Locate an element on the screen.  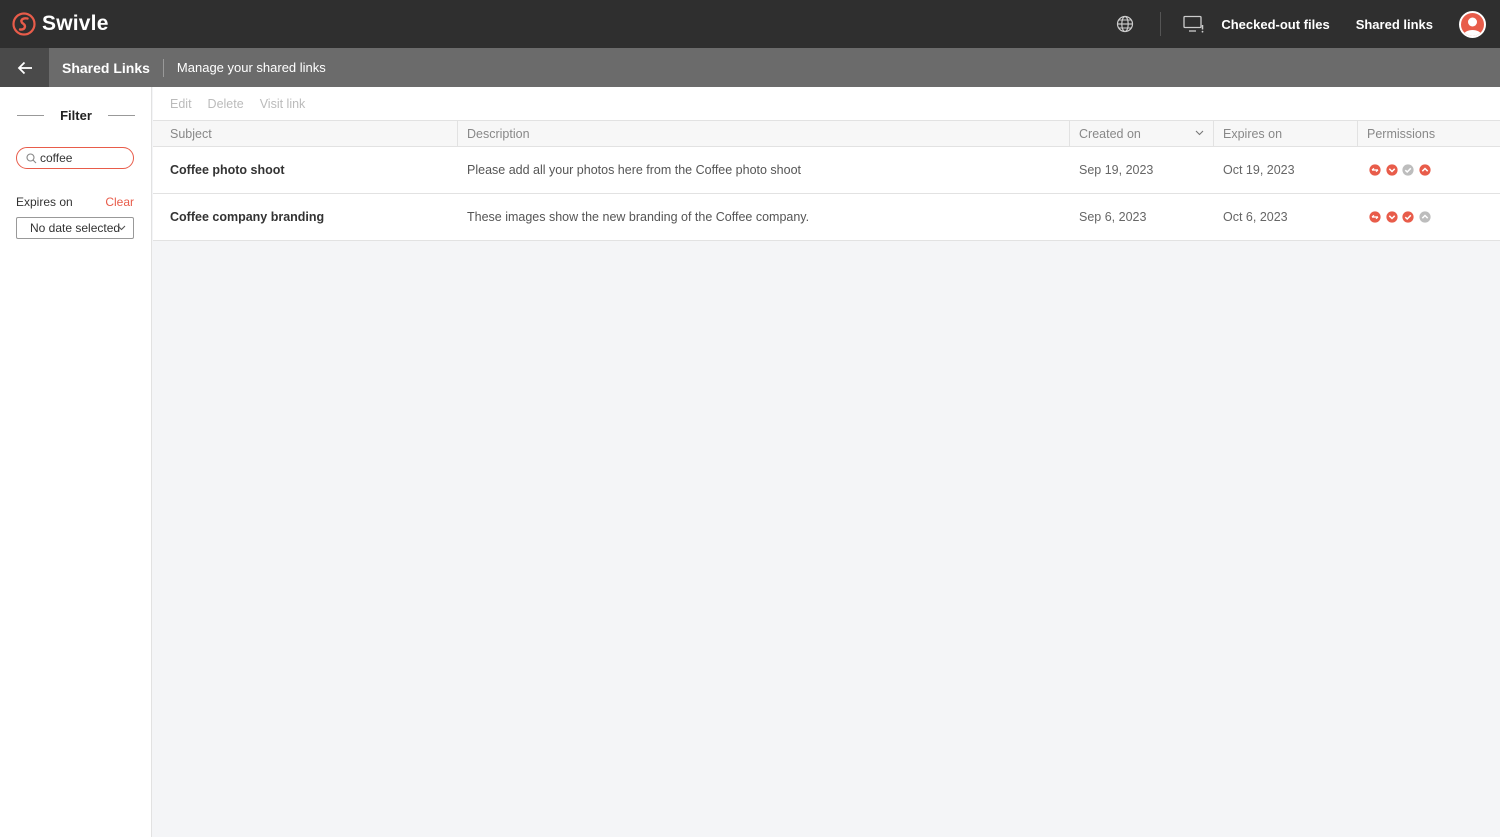
visit-link-button: Visit link is located at coordinates (283, 104).